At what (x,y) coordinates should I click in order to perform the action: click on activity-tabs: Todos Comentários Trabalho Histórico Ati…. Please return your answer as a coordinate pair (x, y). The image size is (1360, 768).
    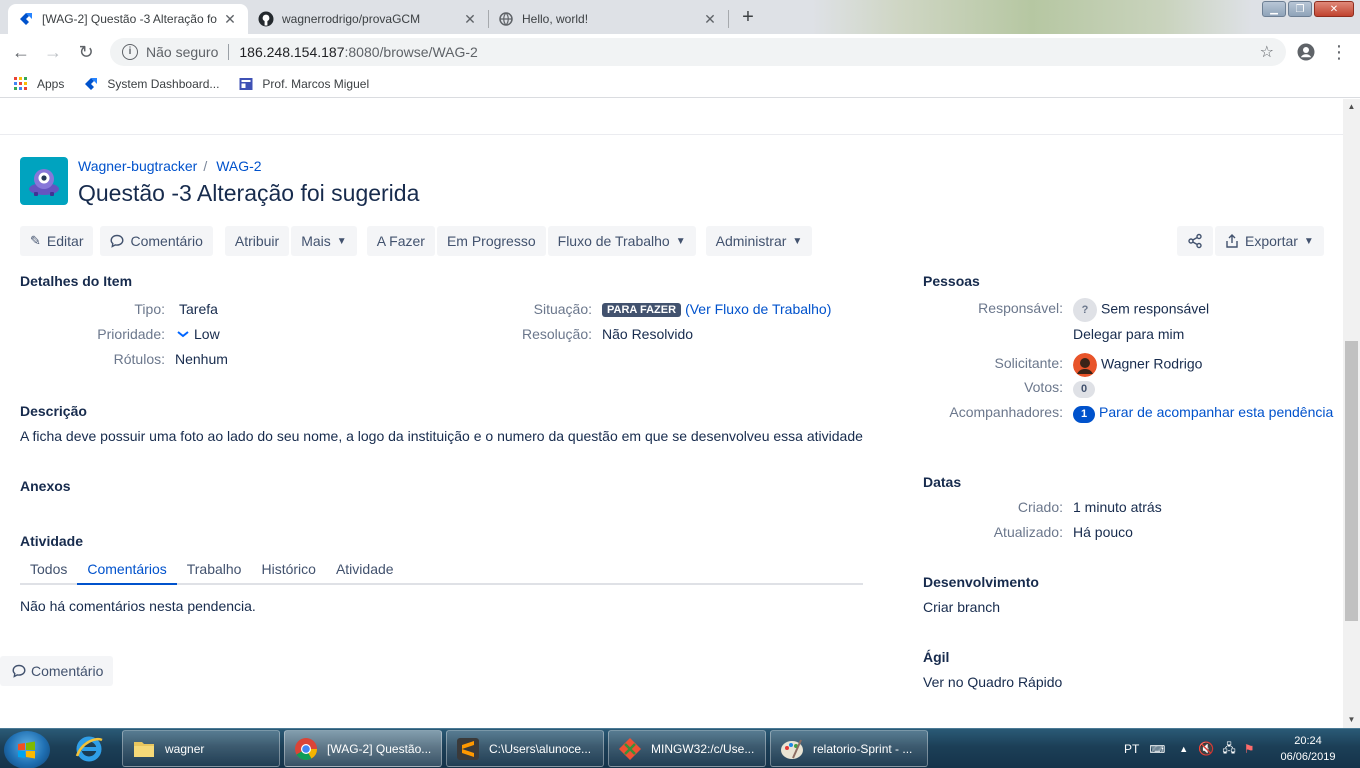
    Looking at the image, I should click on (441, 573).